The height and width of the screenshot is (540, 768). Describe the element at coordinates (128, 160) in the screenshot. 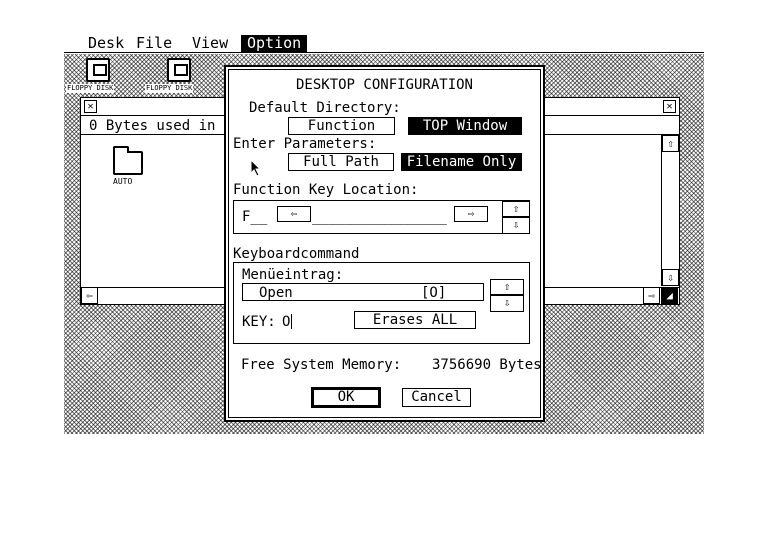

I see `folder-icon` at that location.